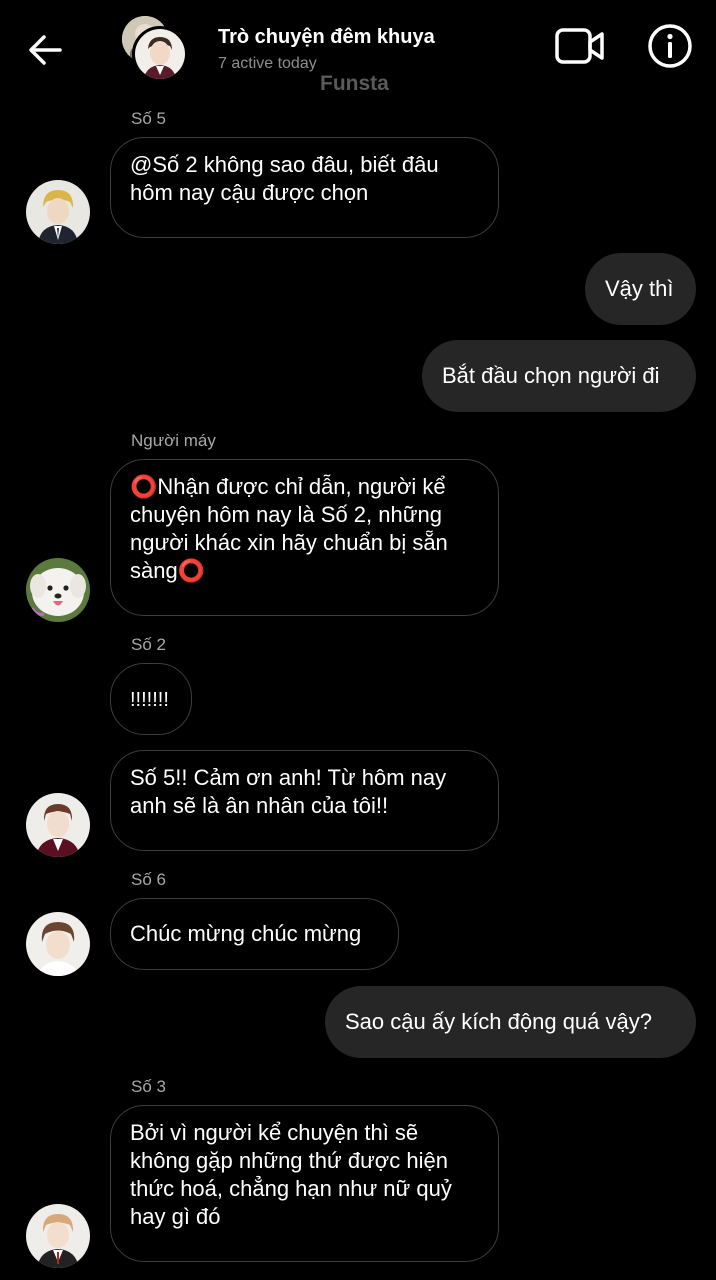  I want to click on group-avatar-primary, so click(160, 54).